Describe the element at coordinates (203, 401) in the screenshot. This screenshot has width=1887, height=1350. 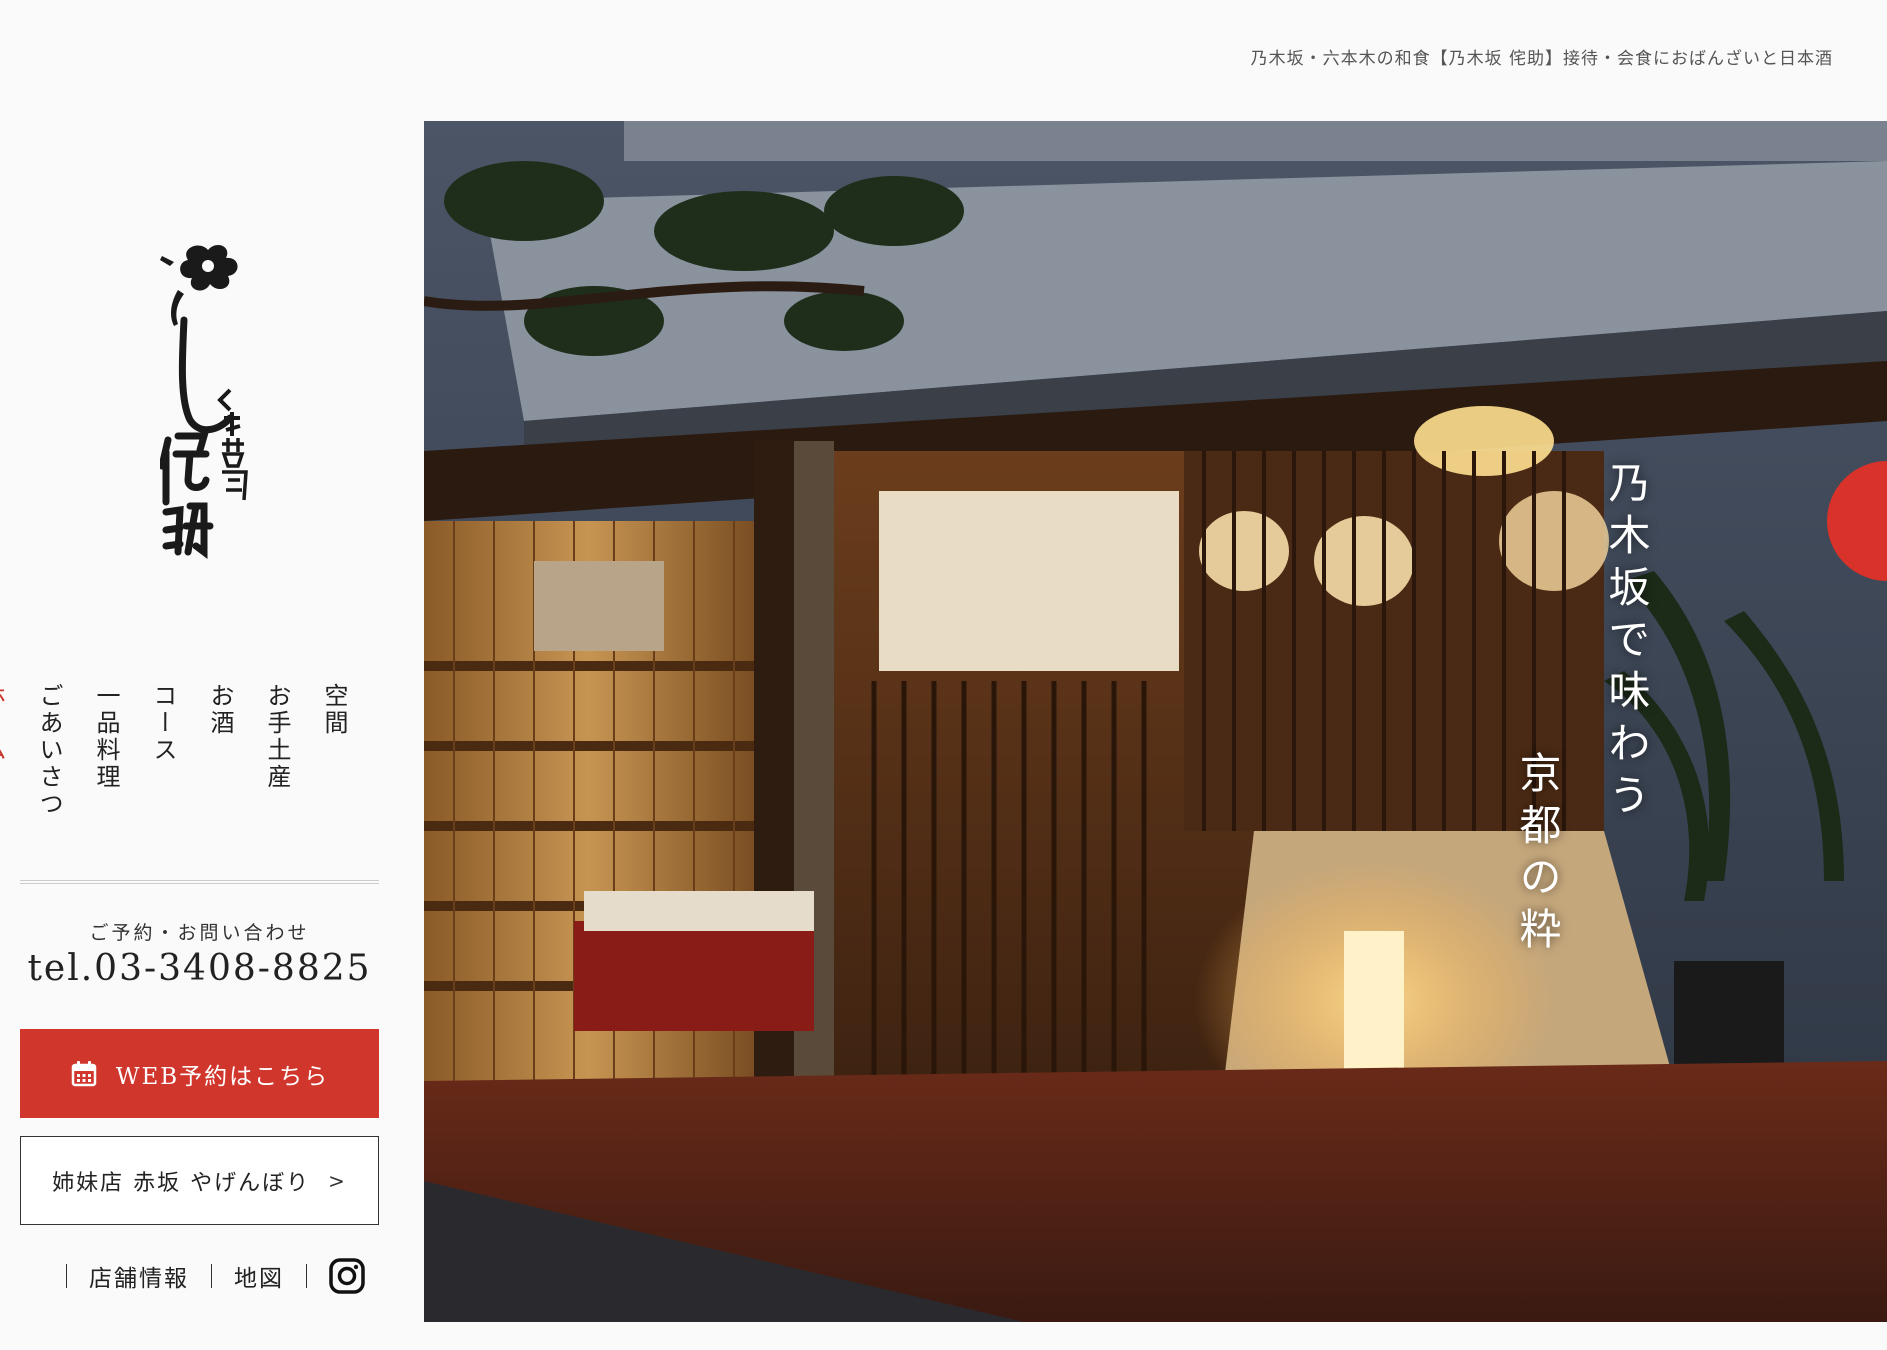
I see `camellia-brush-logo-icon` at that location.